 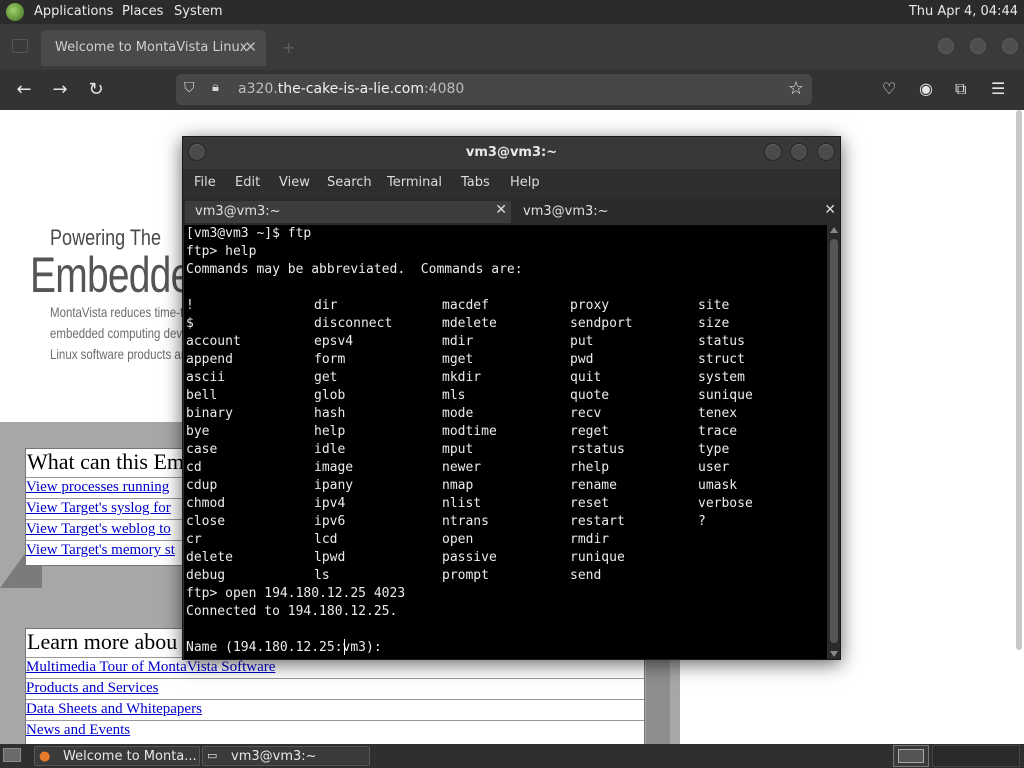 What do you see at coordinates (946, 46) in the screenshot?
I see `minimize-window-button` at bounding box center [946, 46].